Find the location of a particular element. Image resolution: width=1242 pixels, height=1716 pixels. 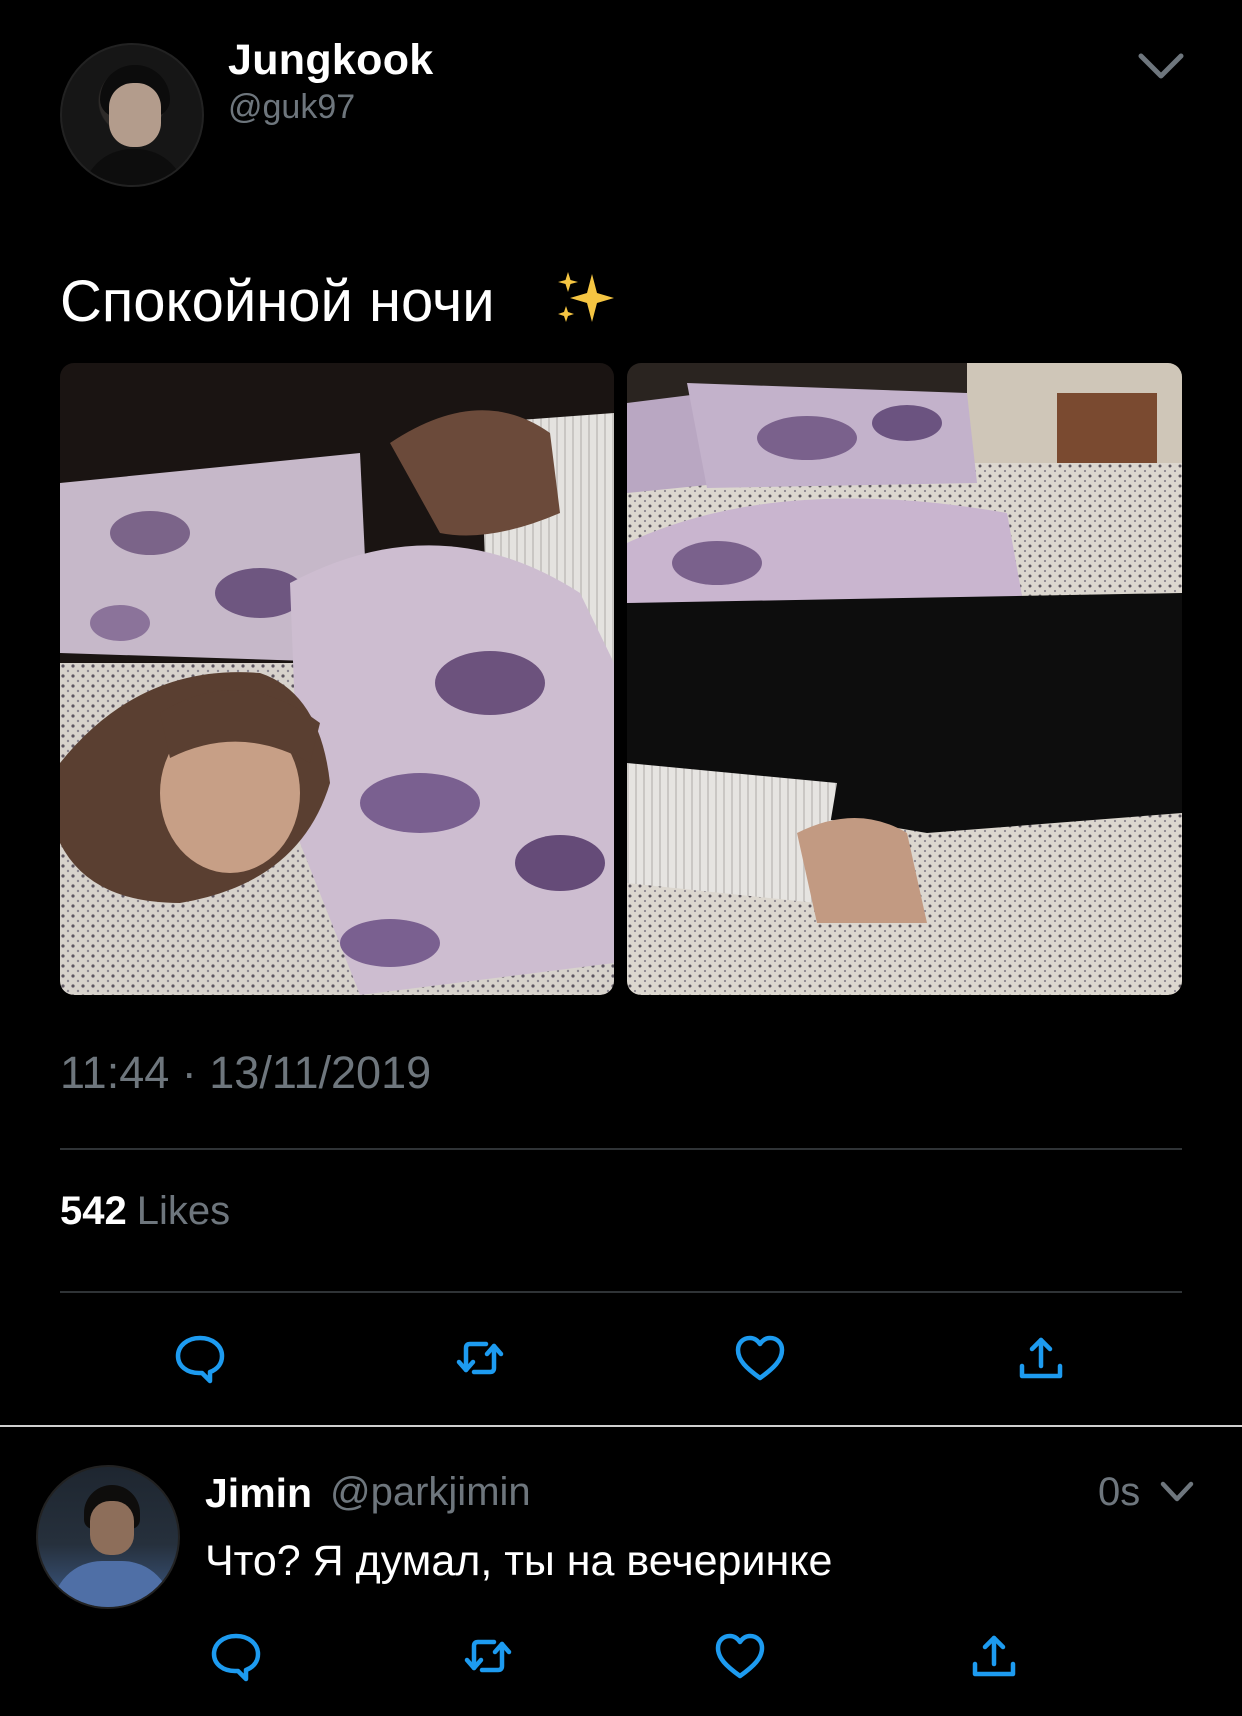

reply-text: Что? Я думал, ты на вечеринке is located at coordinates (519, 1561).